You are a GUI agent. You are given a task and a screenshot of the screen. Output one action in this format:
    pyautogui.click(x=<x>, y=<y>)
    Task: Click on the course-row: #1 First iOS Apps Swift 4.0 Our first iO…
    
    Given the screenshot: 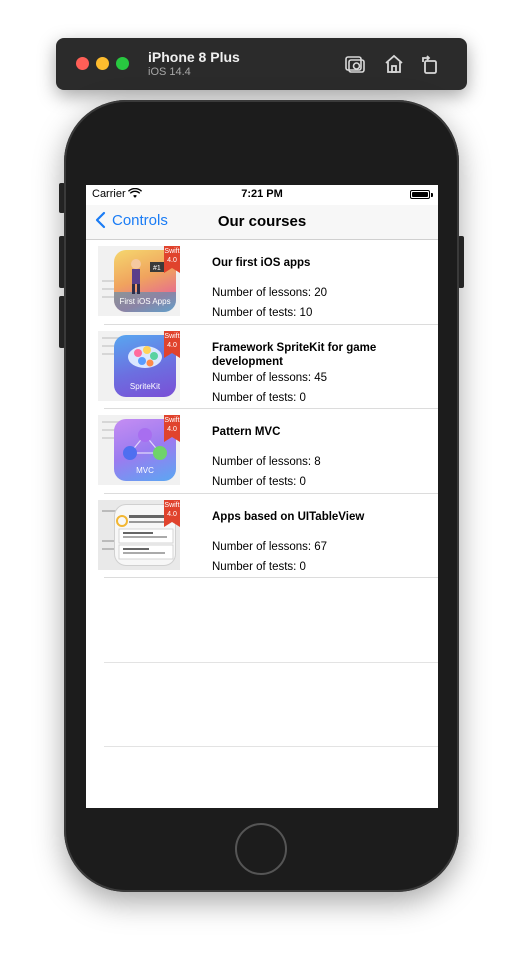 What is the action you would take?
    pyautogui.click(x=262, y=282)
    